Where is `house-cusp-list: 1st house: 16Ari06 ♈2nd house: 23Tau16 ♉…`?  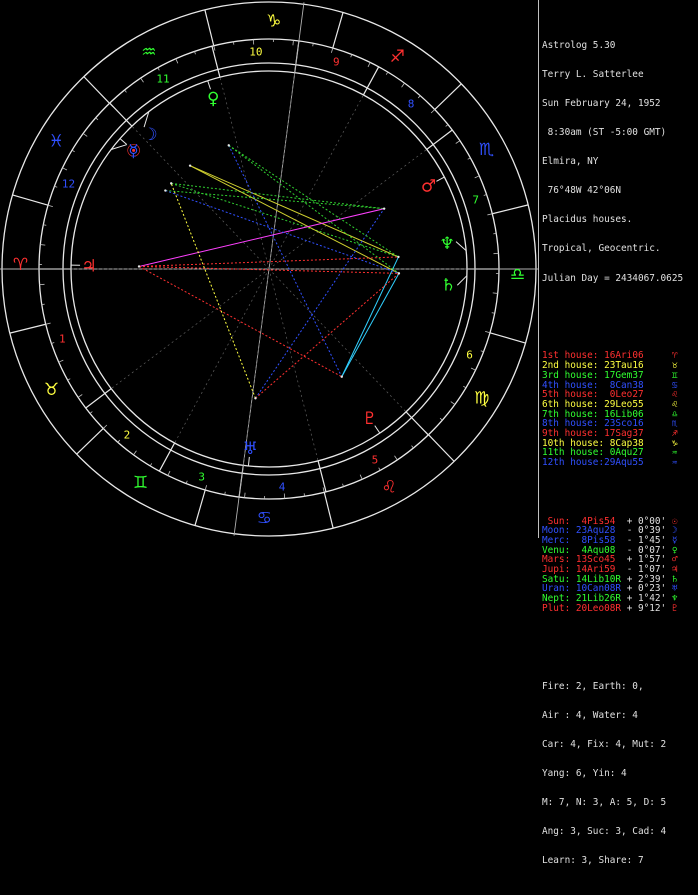 house-cusp-list: 1st house: 16Ari06 ♈2nd house: 23Tau16 ♉… is located at coordinates (620, 409).